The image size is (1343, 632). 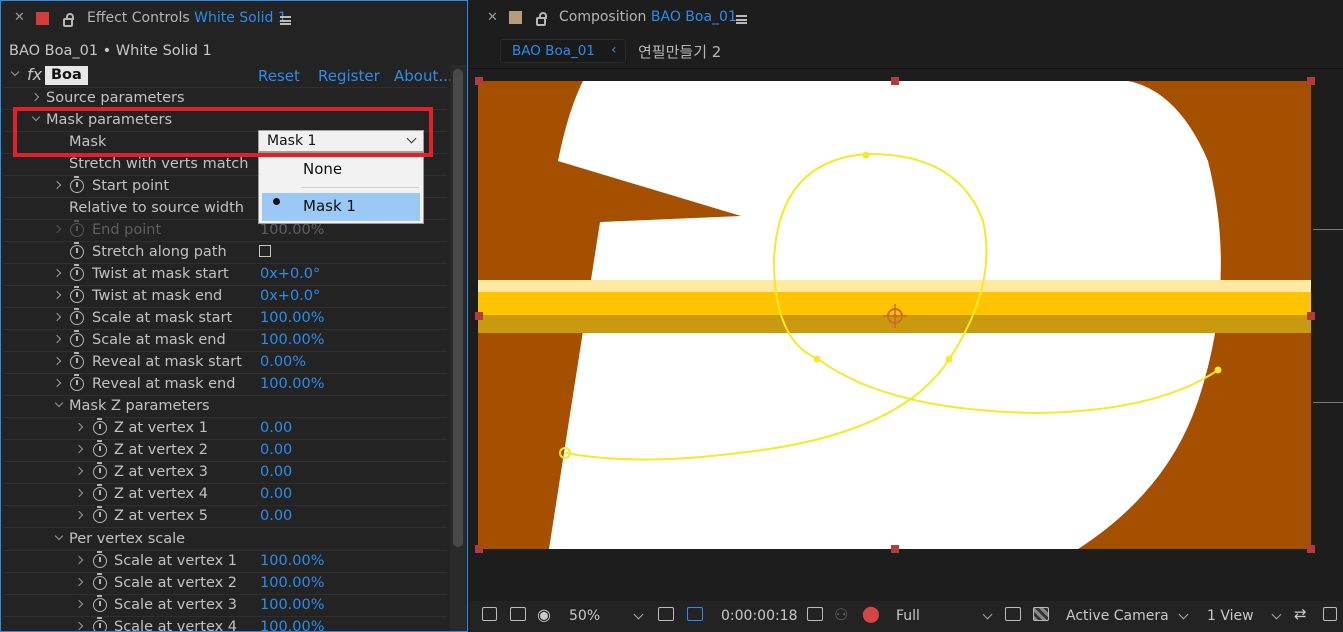 What do you see at coordinates (292, 583) in the screenshot?
I see `scale-vertex-2-value: 100.00%` at bounding box center [292, 583].